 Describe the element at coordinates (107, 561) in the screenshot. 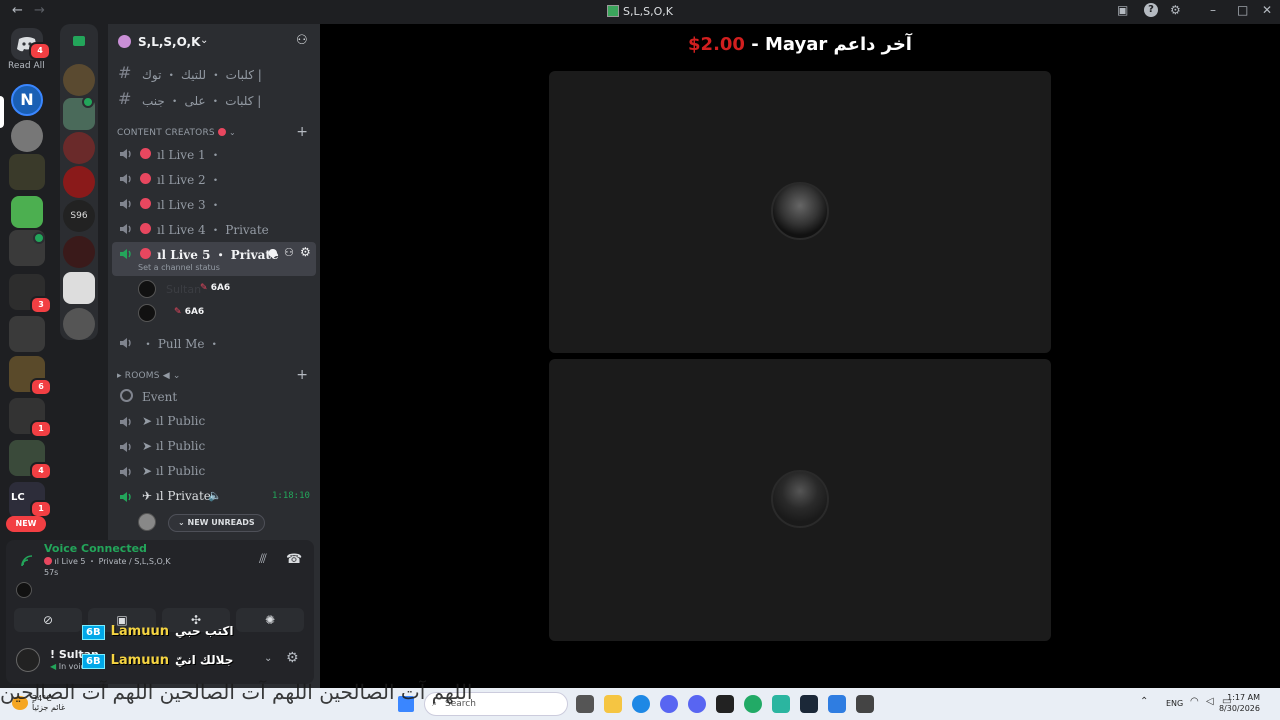

I see `voice-channel-path: ıl Live 5 ・ Private / S,L,S,O,K` at that location.